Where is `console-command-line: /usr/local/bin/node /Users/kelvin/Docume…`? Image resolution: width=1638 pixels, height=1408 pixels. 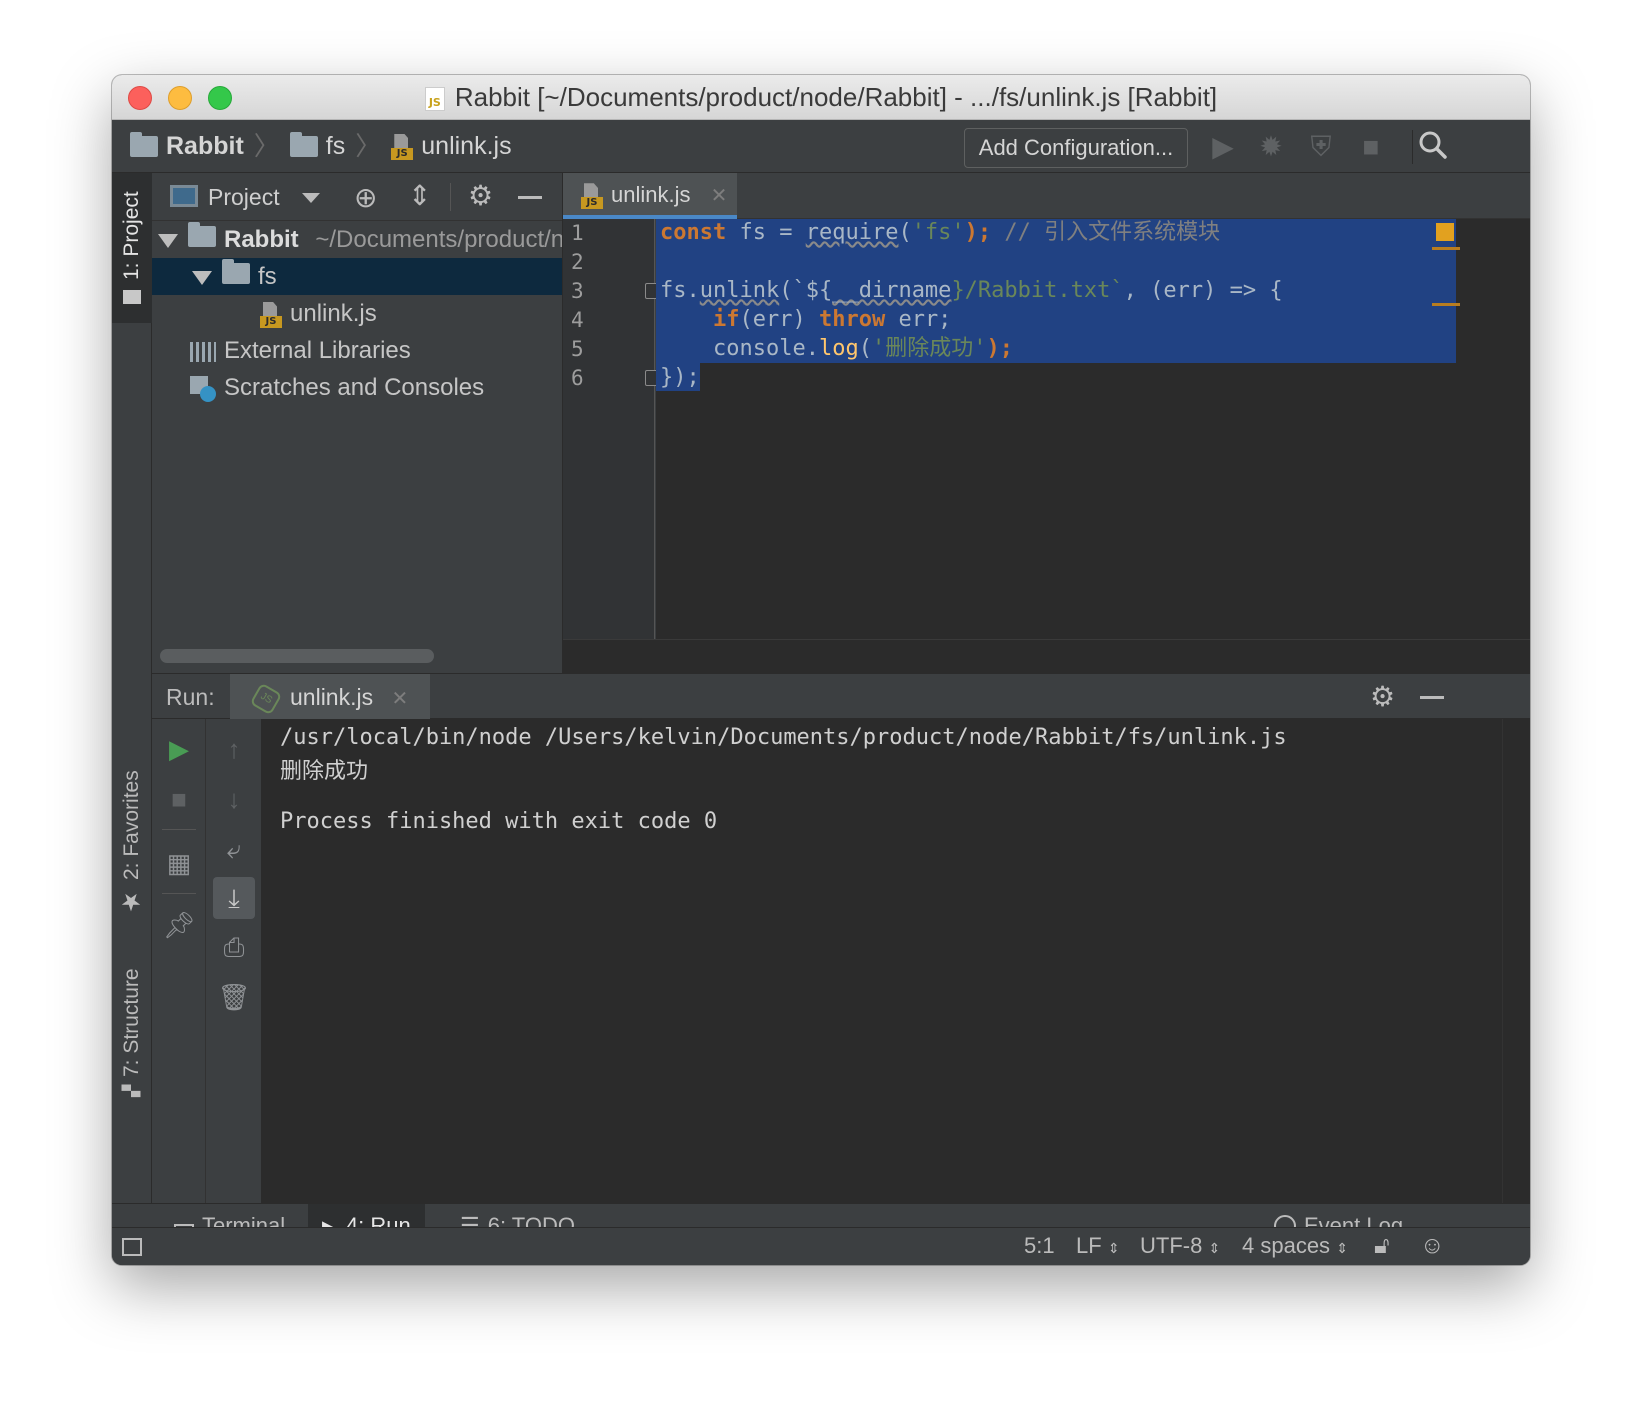 console-command-line: /usr/local/bin/node /Users/kelvin/Docume… is located at coordinates (783, 737).